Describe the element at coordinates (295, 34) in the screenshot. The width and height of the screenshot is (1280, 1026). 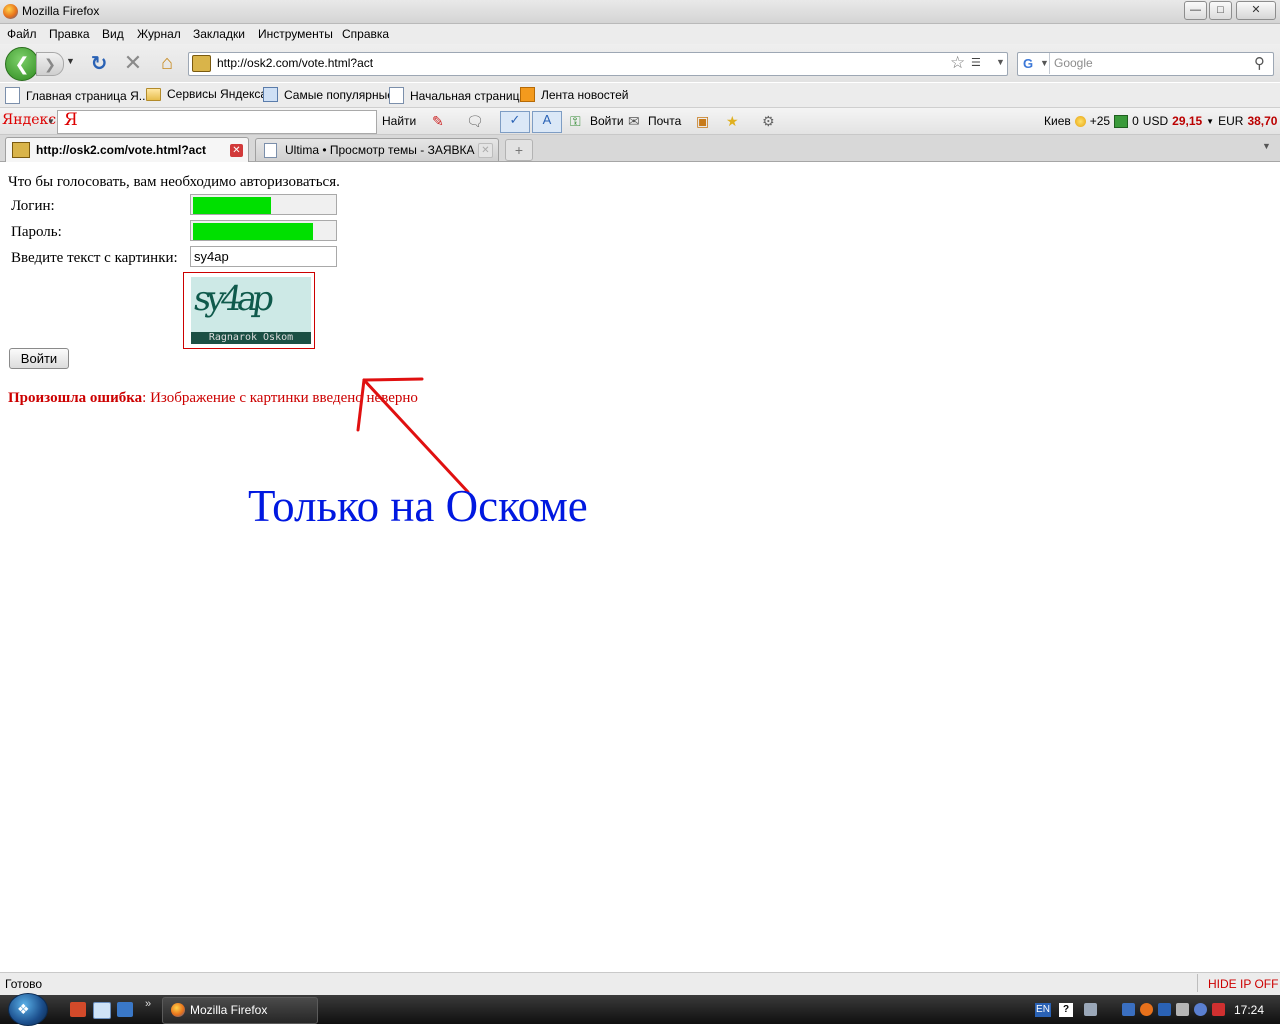
I see `menu-tools: Инструменты` at that location.